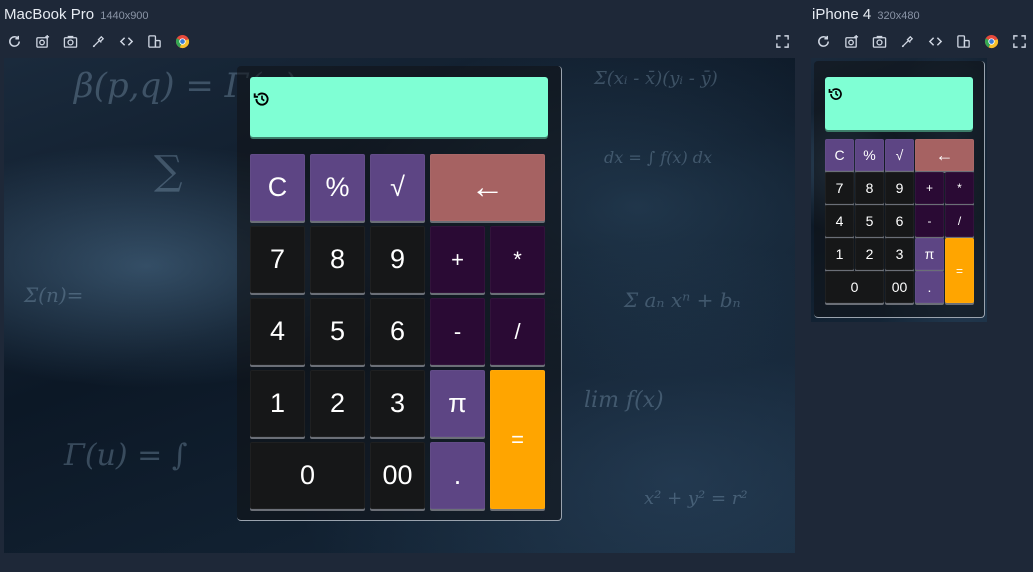 The width and height of the screenshot is (1033, 572). What do you see at coordinates (49, 14) in the screenshot?
I see `device-name: MacBook Pro` at bounding box center [49, 14].